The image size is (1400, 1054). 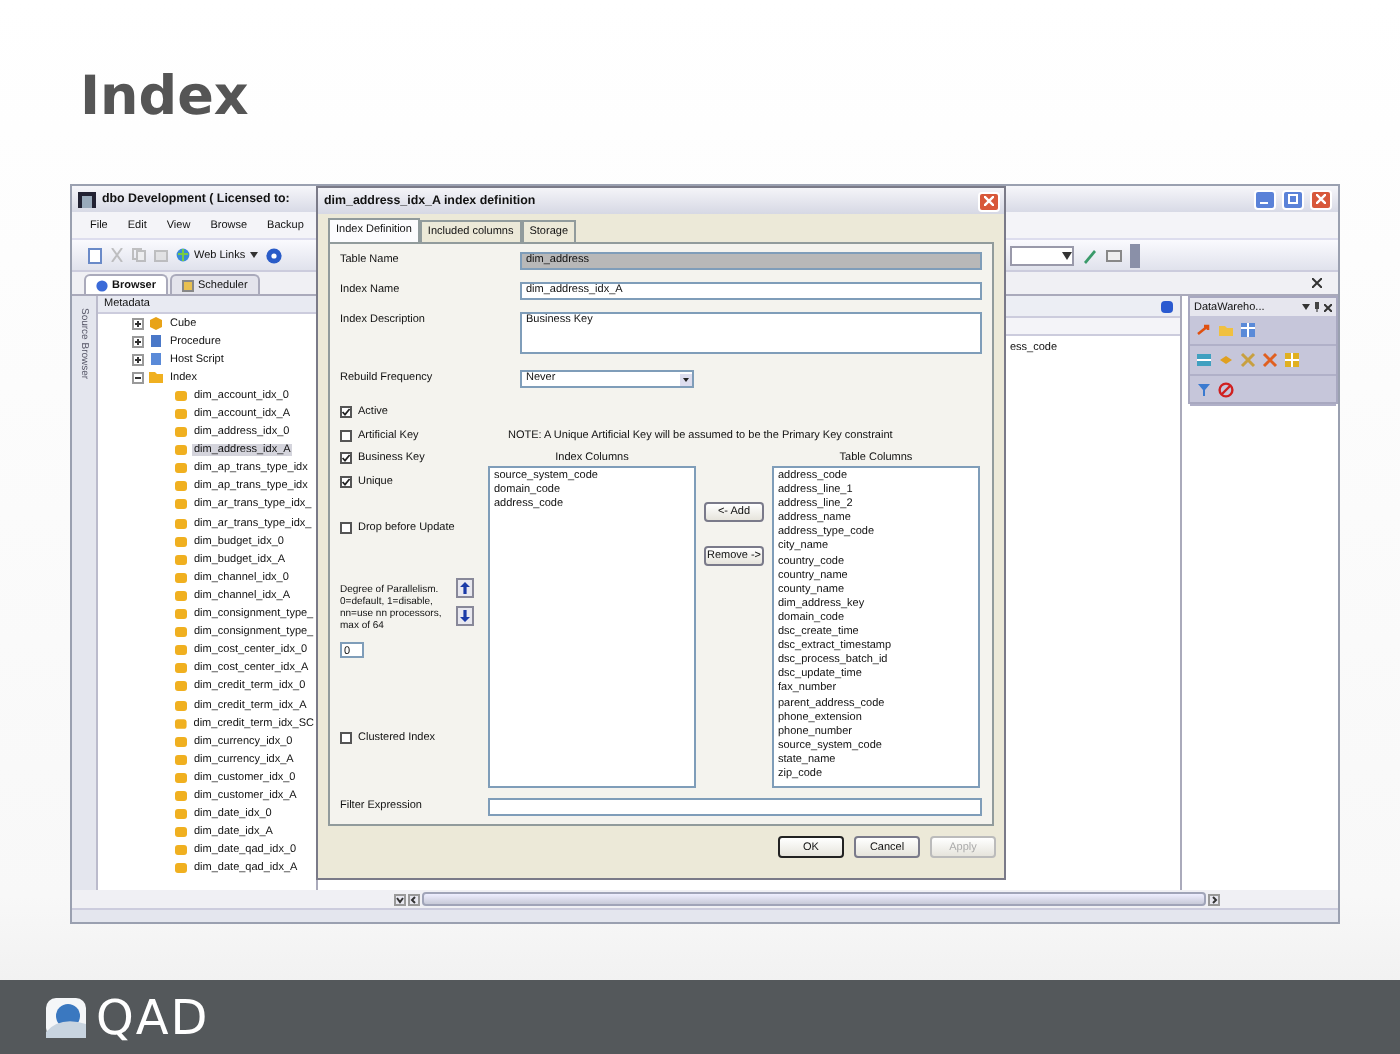 I want to click on toolbar-dropdown, so click(x=1042, y=255).